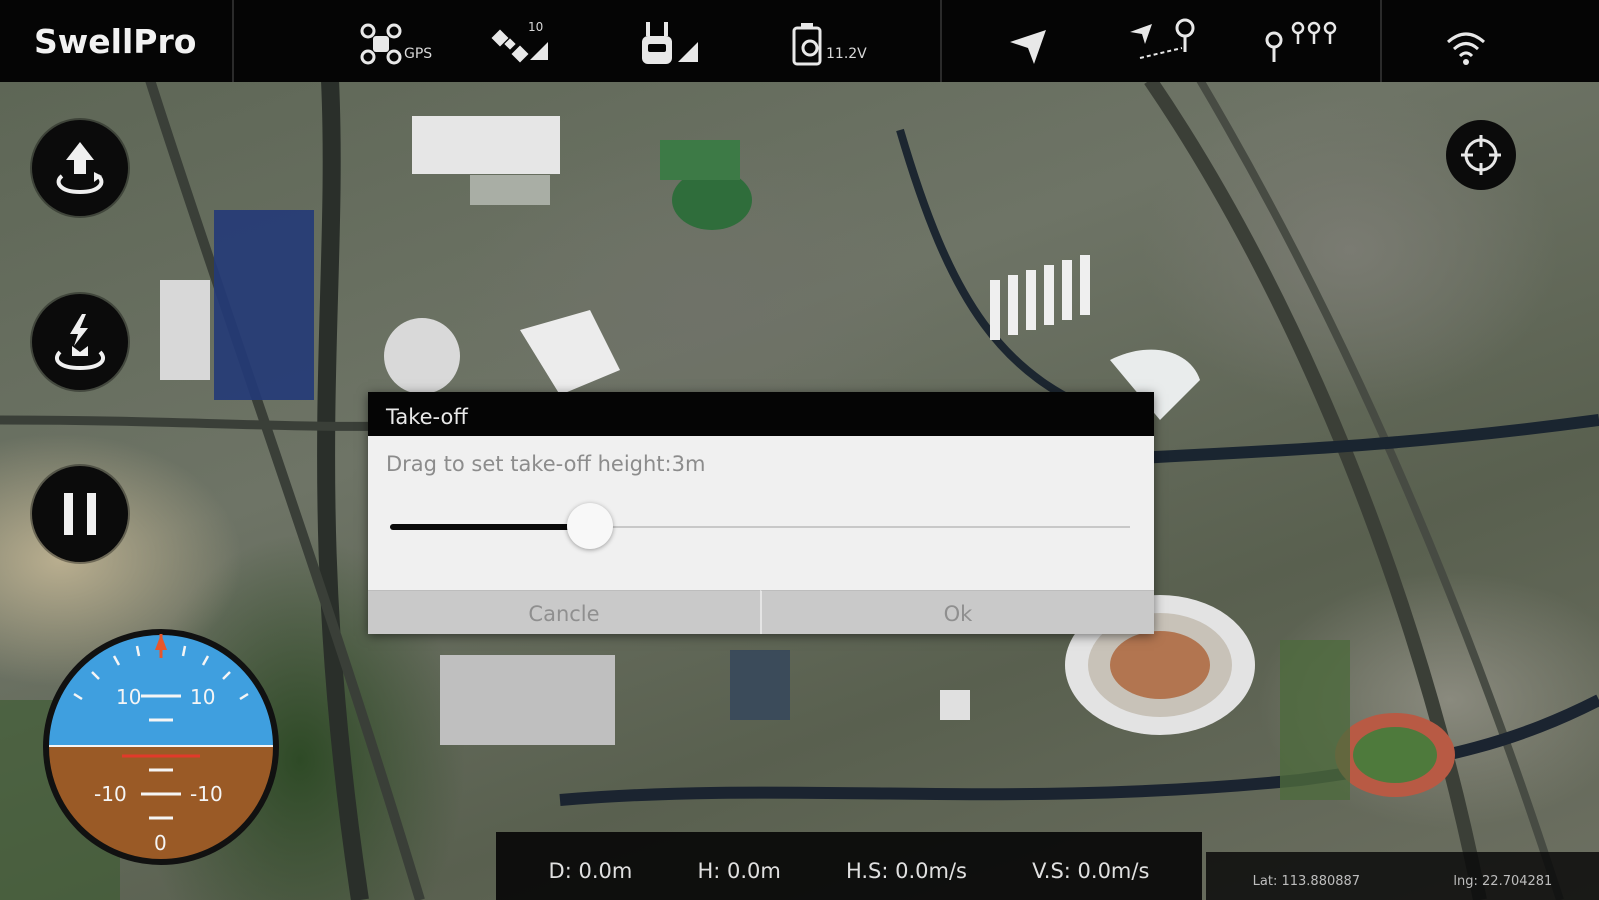 This screenshot has height=900, width=1599. Describe the element at coordinates (1503, 881) in the screenshot. I see `longitude-readout: lng: 22.704281` at that location.